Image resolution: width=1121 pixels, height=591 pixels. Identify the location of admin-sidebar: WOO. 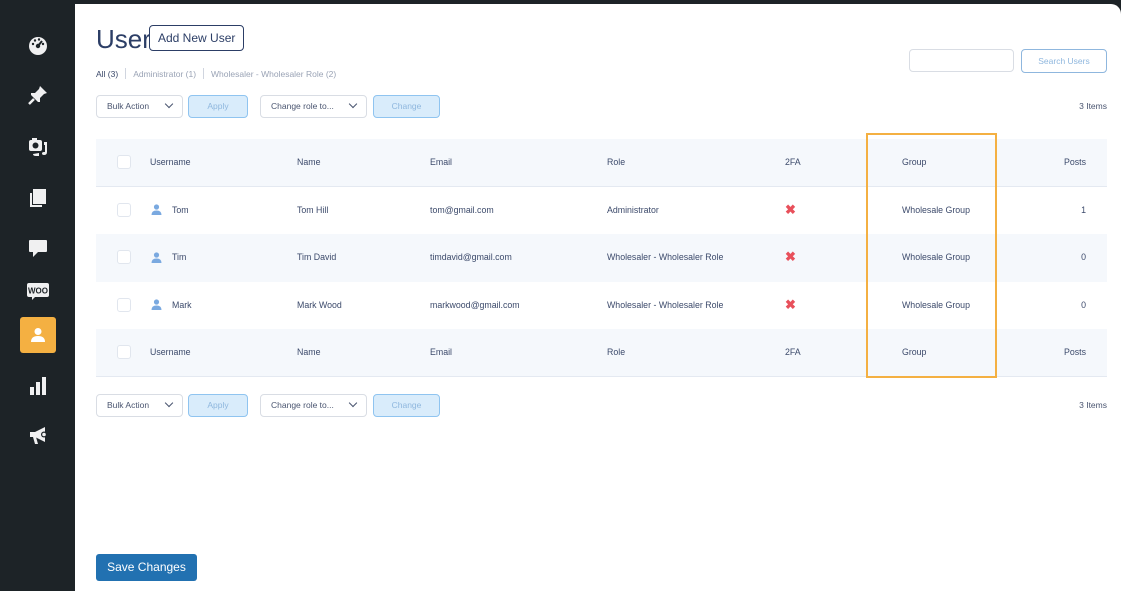
(37, 295).